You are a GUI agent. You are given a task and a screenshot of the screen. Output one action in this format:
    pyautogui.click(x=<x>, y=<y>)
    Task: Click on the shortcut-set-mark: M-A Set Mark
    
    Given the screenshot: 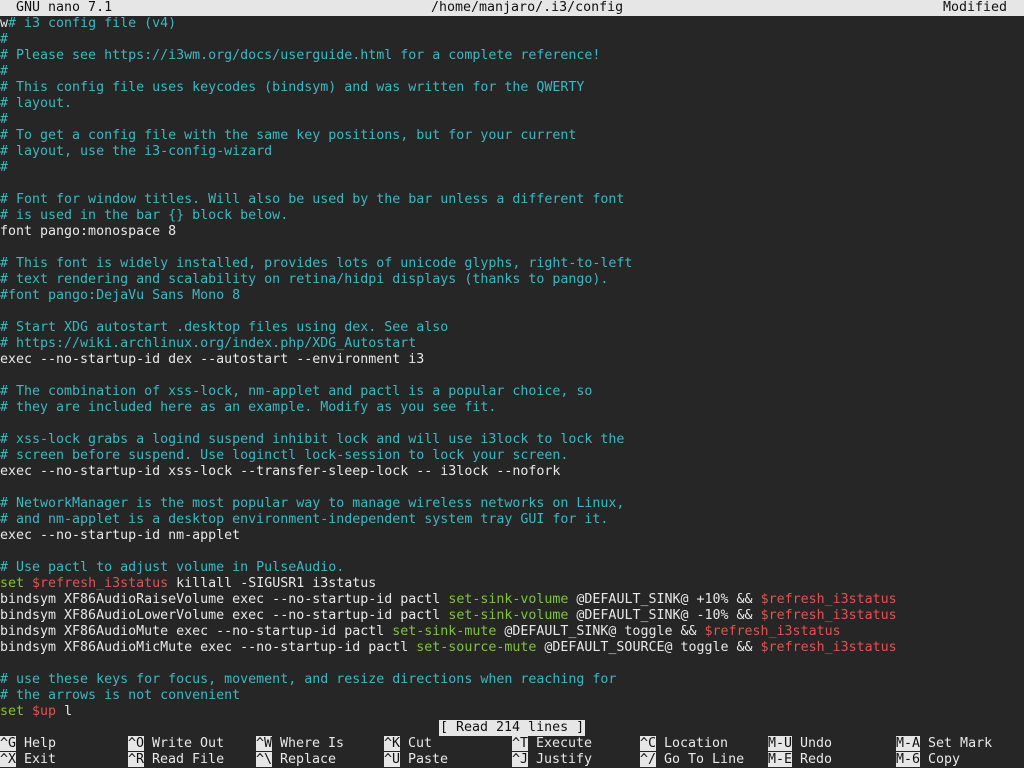 What is the action you would take?
    pyautogui.click(x=944, y=744)
    